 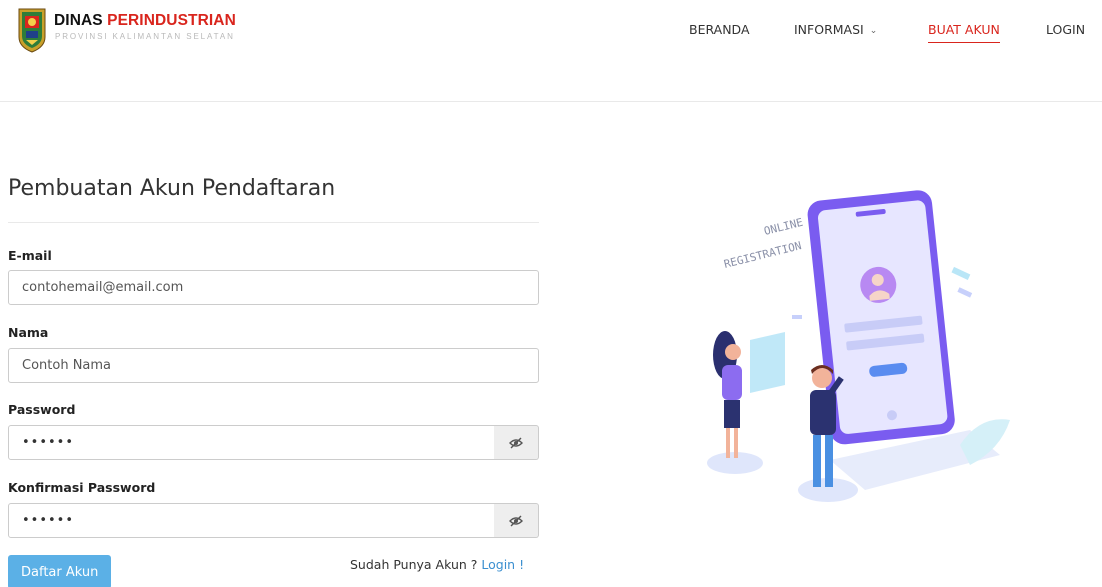 I want to click on nama-field, so click(x=273, y=365).